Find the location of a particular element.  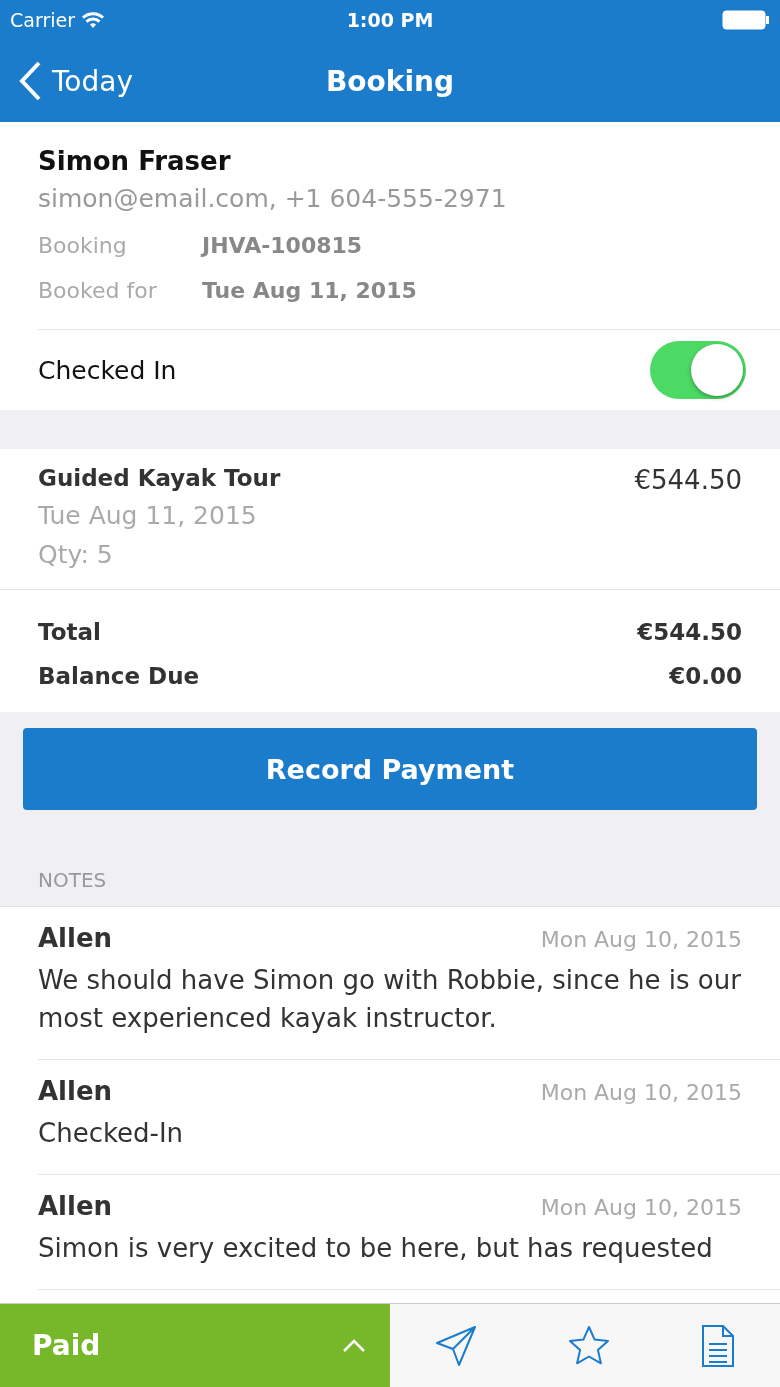

back-button: Today is located at coordinates (75, 81).